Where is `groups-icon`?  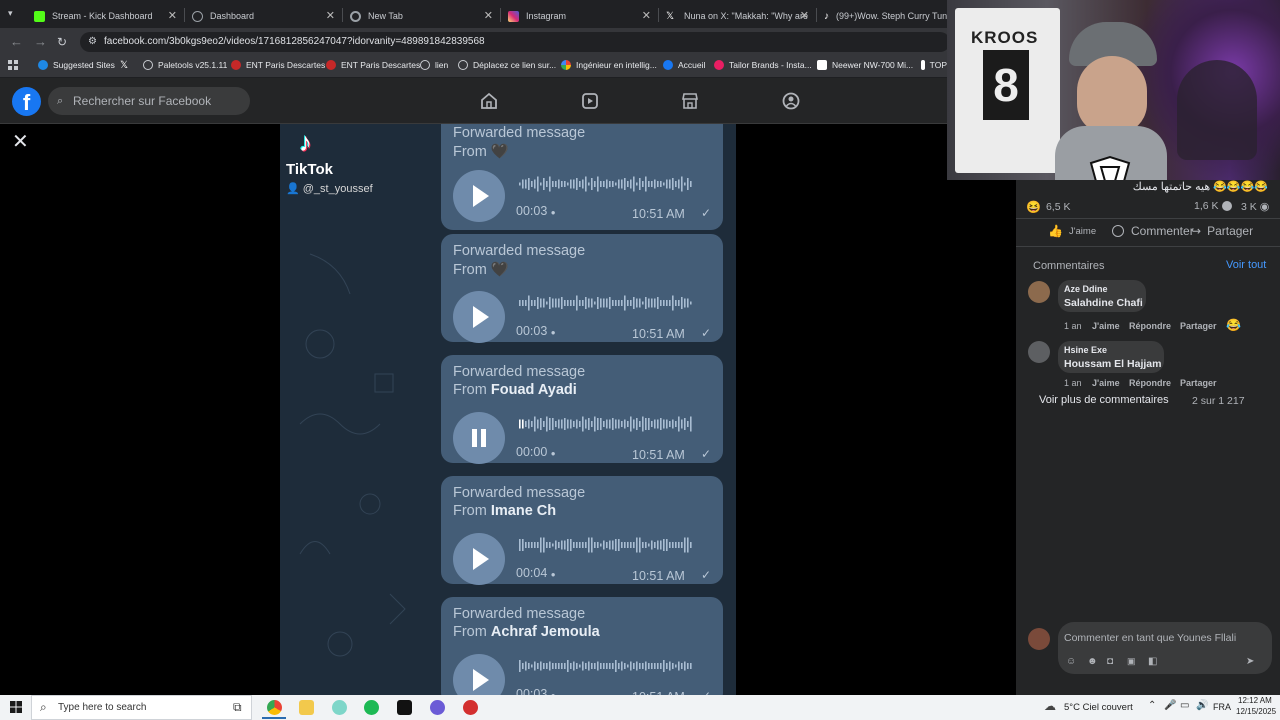 groups-icon is located at coordinates (791, 101).